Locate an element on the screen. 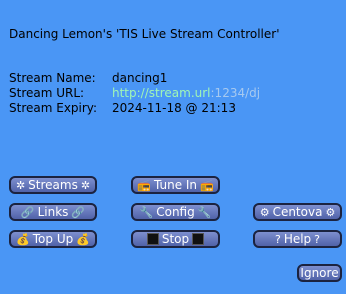 This screenshot has width=346, height=294. help-button: ? Help ? is located at coordinates (297, 239).